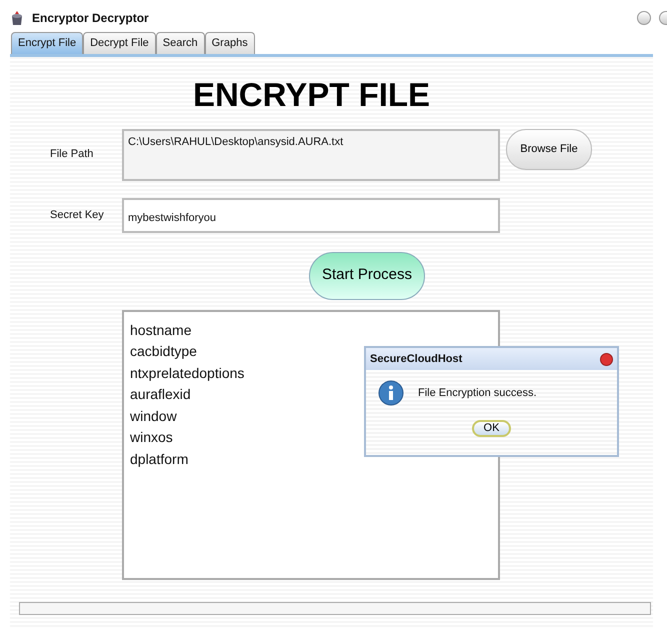 The height and width of the screenshot is (636, 667). Describe the element at coordinates (606, 359) in the screenshot. I see `close-icon` at that location.